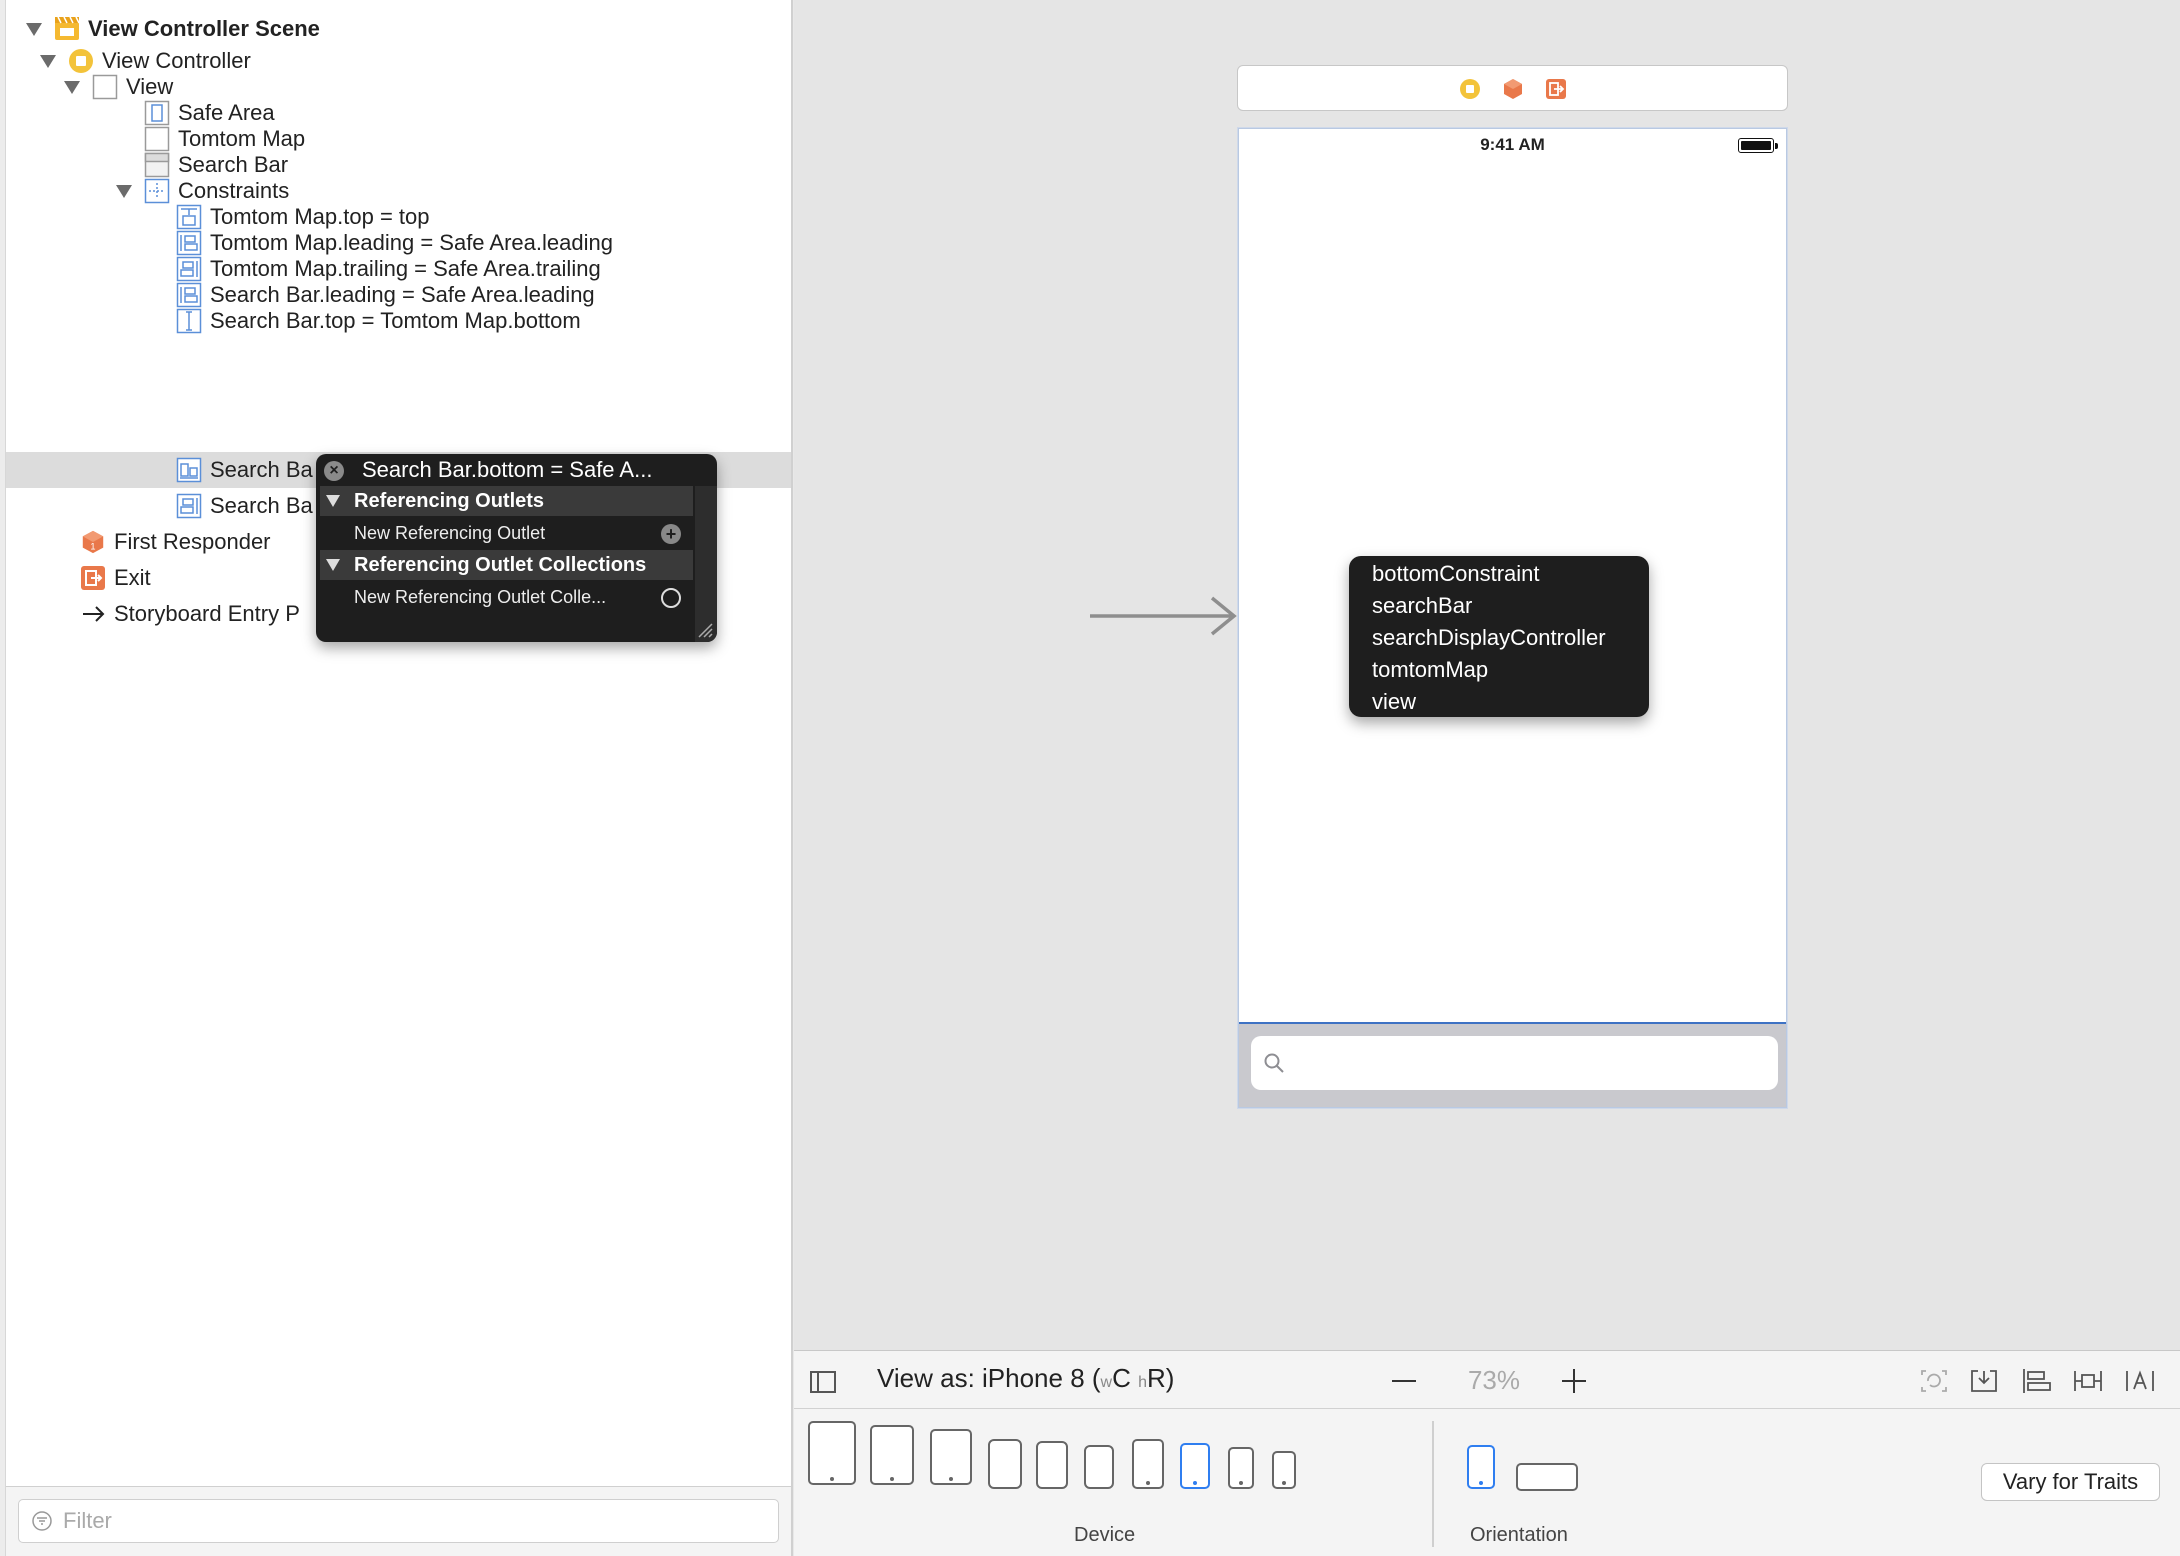 The image size is (2180, 1556). Describe the element at coordinates (1494, 1380) in the screenshot. I see `zoom-level: 73%` at that location.